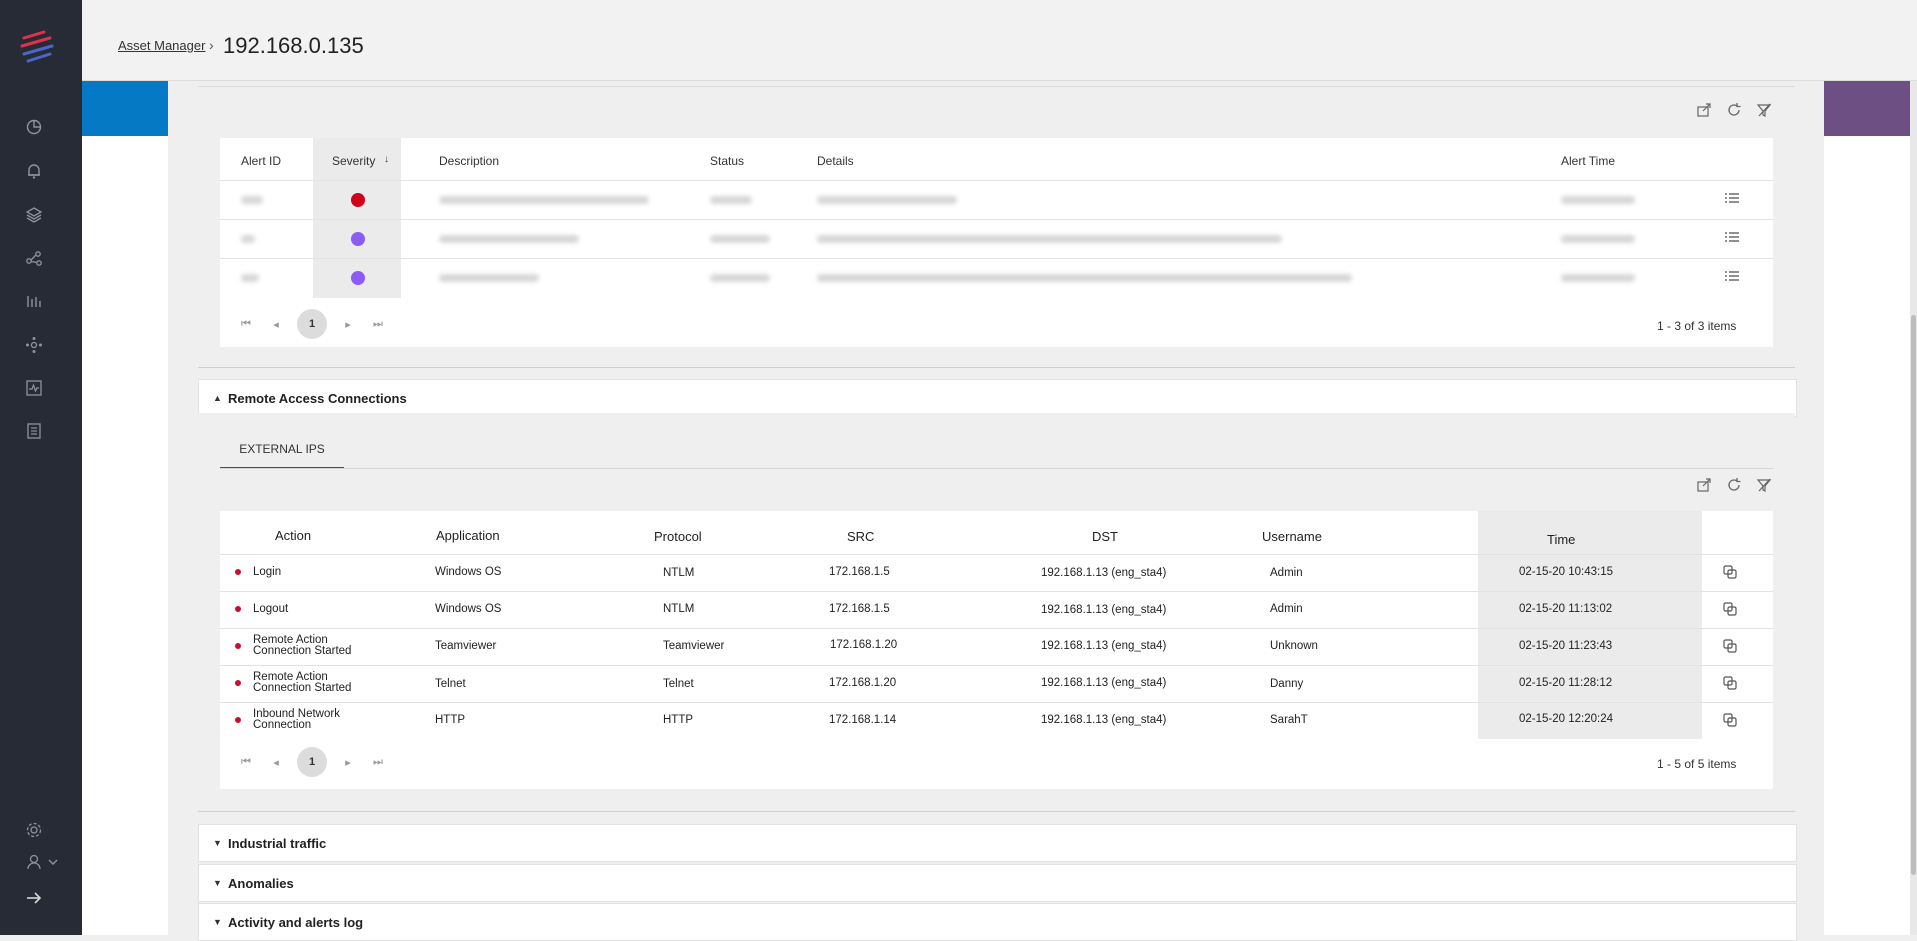 The width and height of the screenshot is (1917, 941). I want to click on cell-protocol: HTTP, so click(678, 720).